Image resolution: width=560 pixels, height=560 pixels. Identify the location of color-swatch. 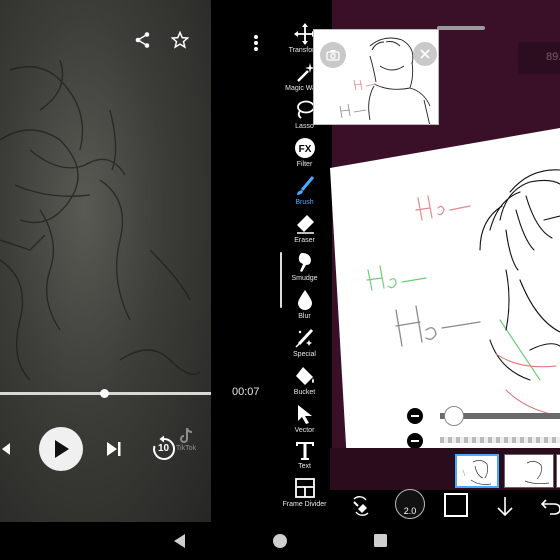
(456, 505).